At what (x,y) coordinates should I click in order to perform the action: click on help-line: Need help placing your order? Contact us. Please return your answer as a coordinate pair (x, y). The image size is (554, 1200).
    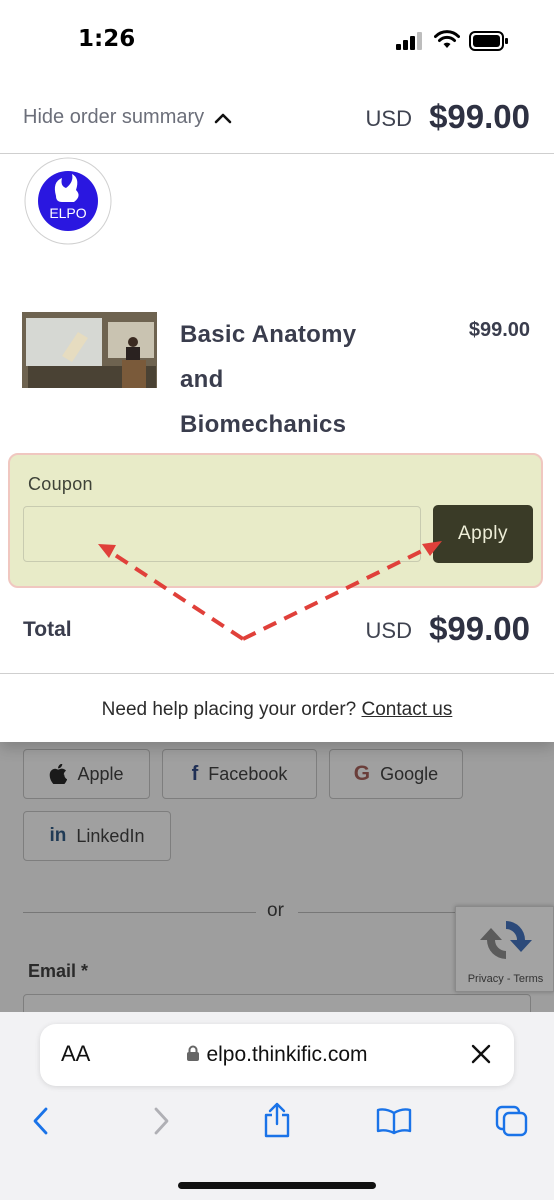
    Looking at the image, I should click on (277, 710).